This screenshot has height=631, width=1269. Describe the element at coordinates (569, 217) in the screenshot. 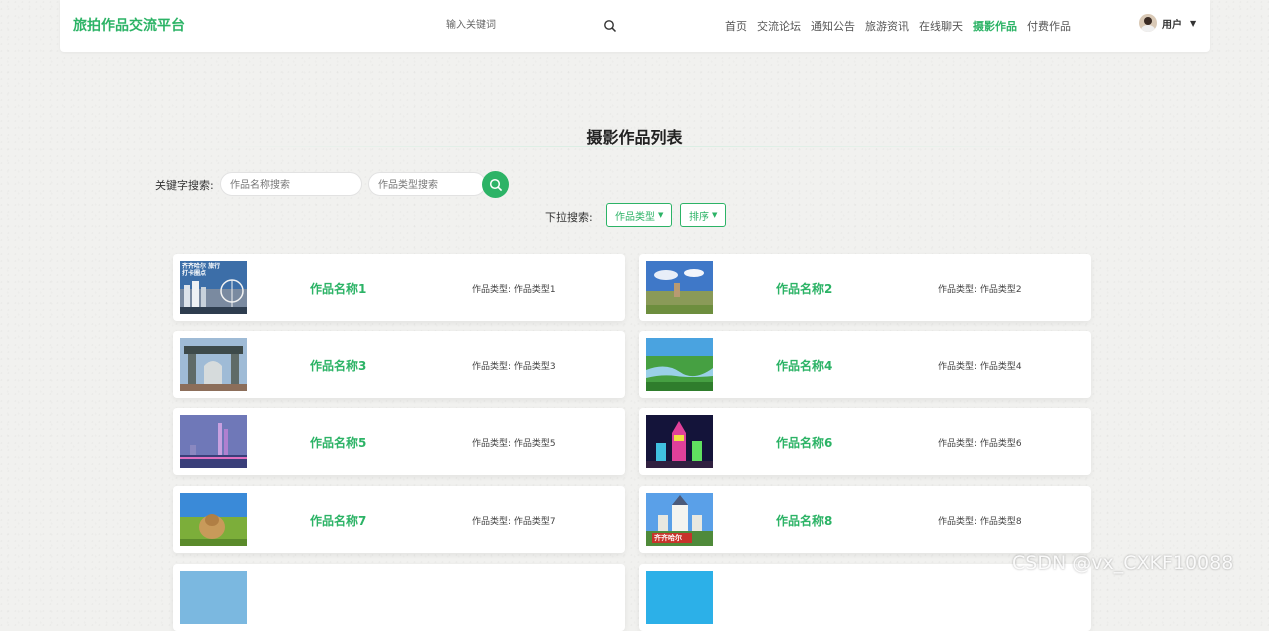

I see `dropdown-search-label: 下拉搜索:` at that location.